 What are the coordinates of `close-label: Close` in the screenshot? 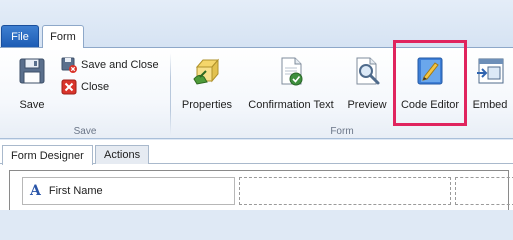 It's located at (95, 87).